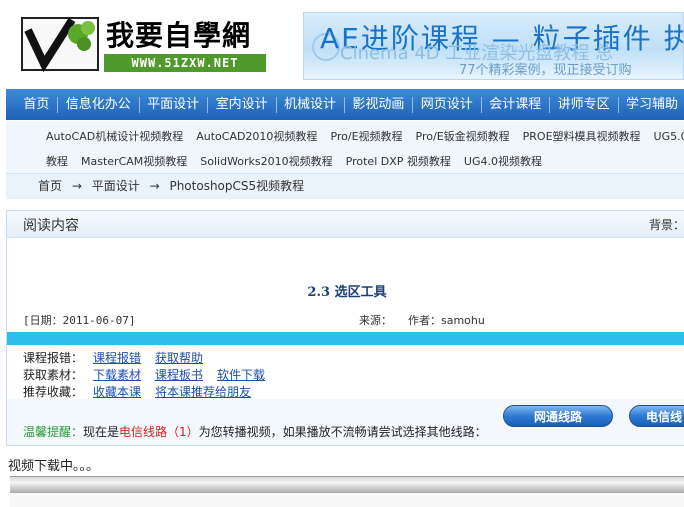  Describe the element at coordinates (463, 320) in the screenshot. I see `author-name: samohu` at that location.